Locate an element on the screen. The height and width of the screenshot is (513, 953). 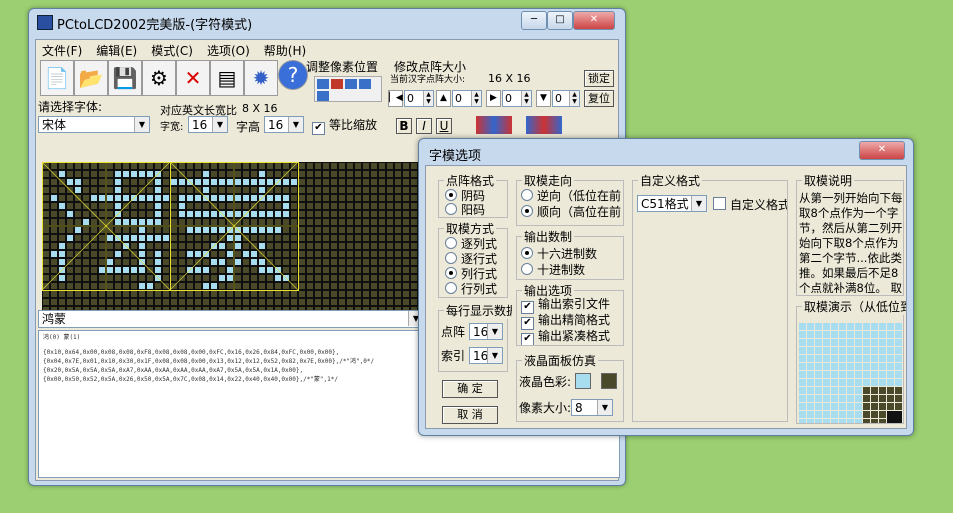
radio-forward: 顺向（高位在前） is located at coordinates (571, 212).